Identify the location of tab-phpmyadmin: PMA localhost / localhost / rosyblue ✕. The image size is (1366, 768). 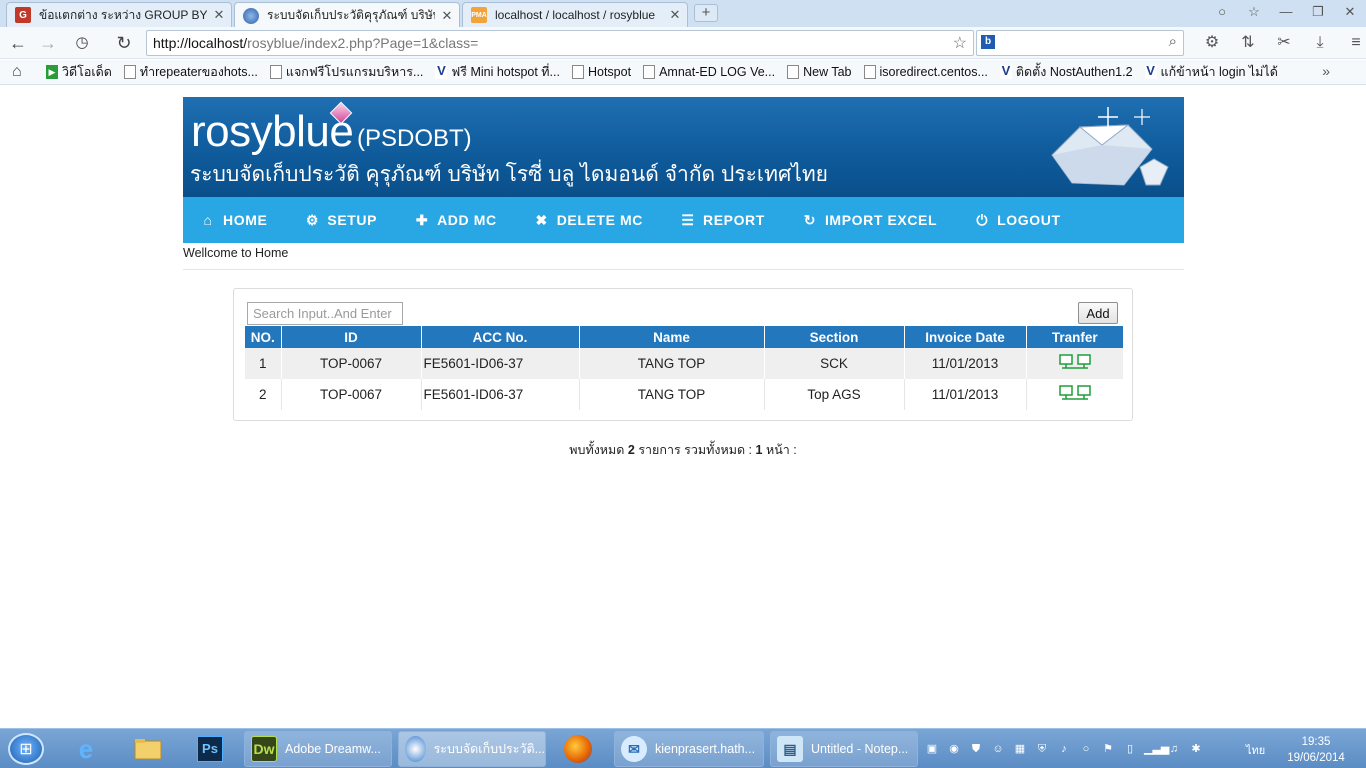
(575, 14).